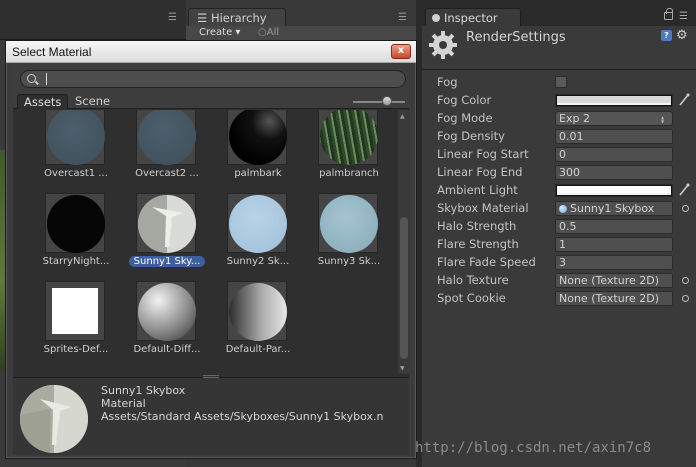 Image resolution: width=696 pixels, height=467 pixels. I want to click on help-icon: ?, so click(666, 35).